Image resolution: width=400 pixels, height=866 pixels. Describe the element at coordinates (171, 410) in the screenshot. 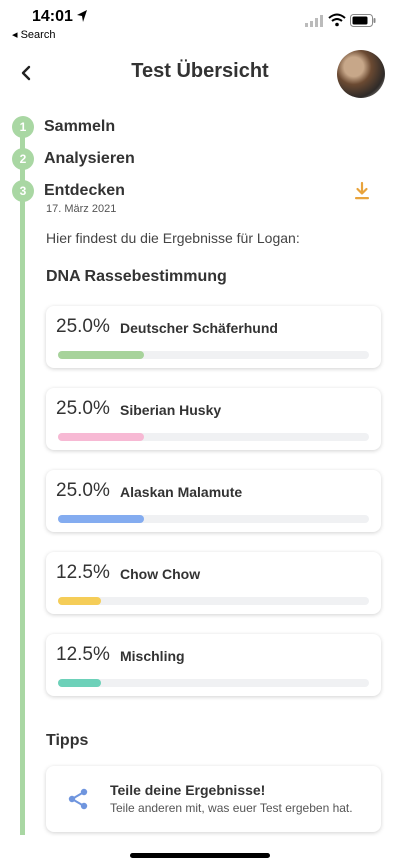

I see `breed-name: Siberian Husky` at that location.